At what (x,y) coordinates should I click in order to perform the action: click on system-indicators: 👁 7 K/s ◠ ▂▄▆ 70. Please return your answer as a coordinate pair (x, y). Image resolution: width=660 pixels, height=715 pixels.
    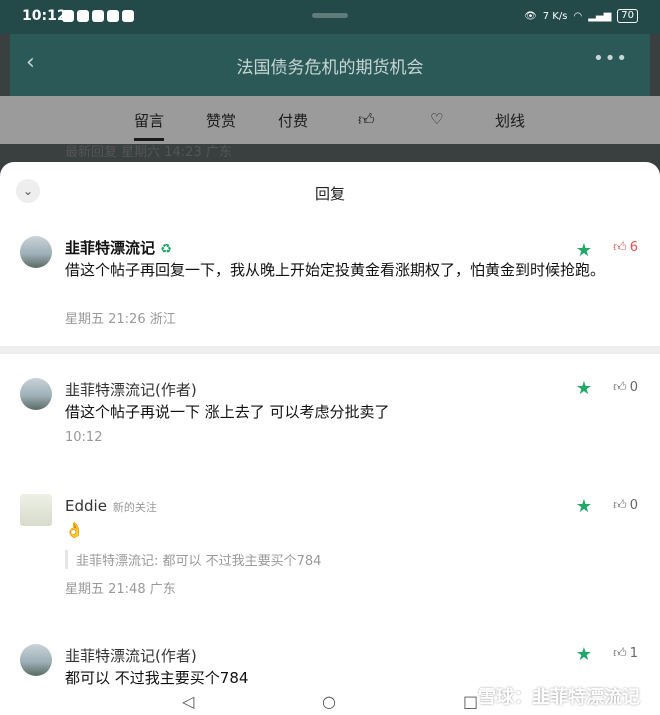
    Looking at the image, I should click on (581, 16).